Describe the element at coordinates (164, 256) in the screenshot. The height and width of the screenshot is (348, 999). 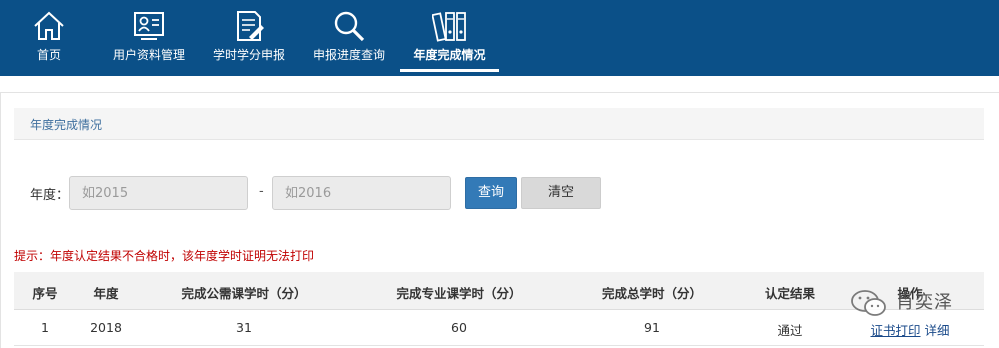
I see `tip-text: 提示：年度认定结果不合格时，该年度学时证明无法打印` at that location.